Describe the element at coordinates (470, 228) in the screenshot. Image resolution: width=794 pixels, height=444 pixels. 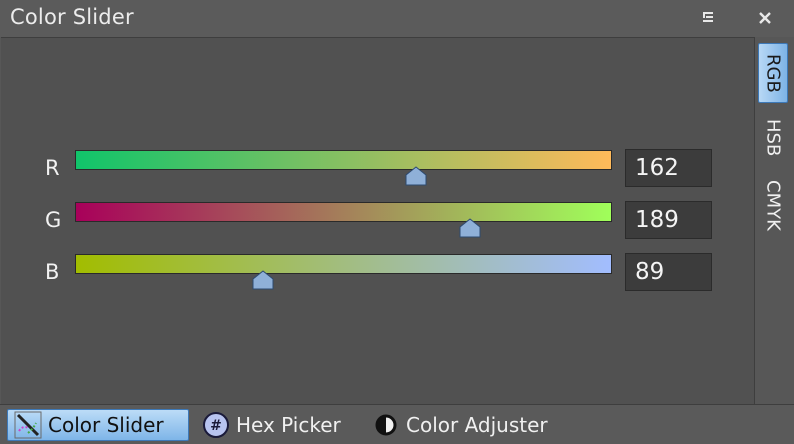
I see `slider-thumb-g` at that location.